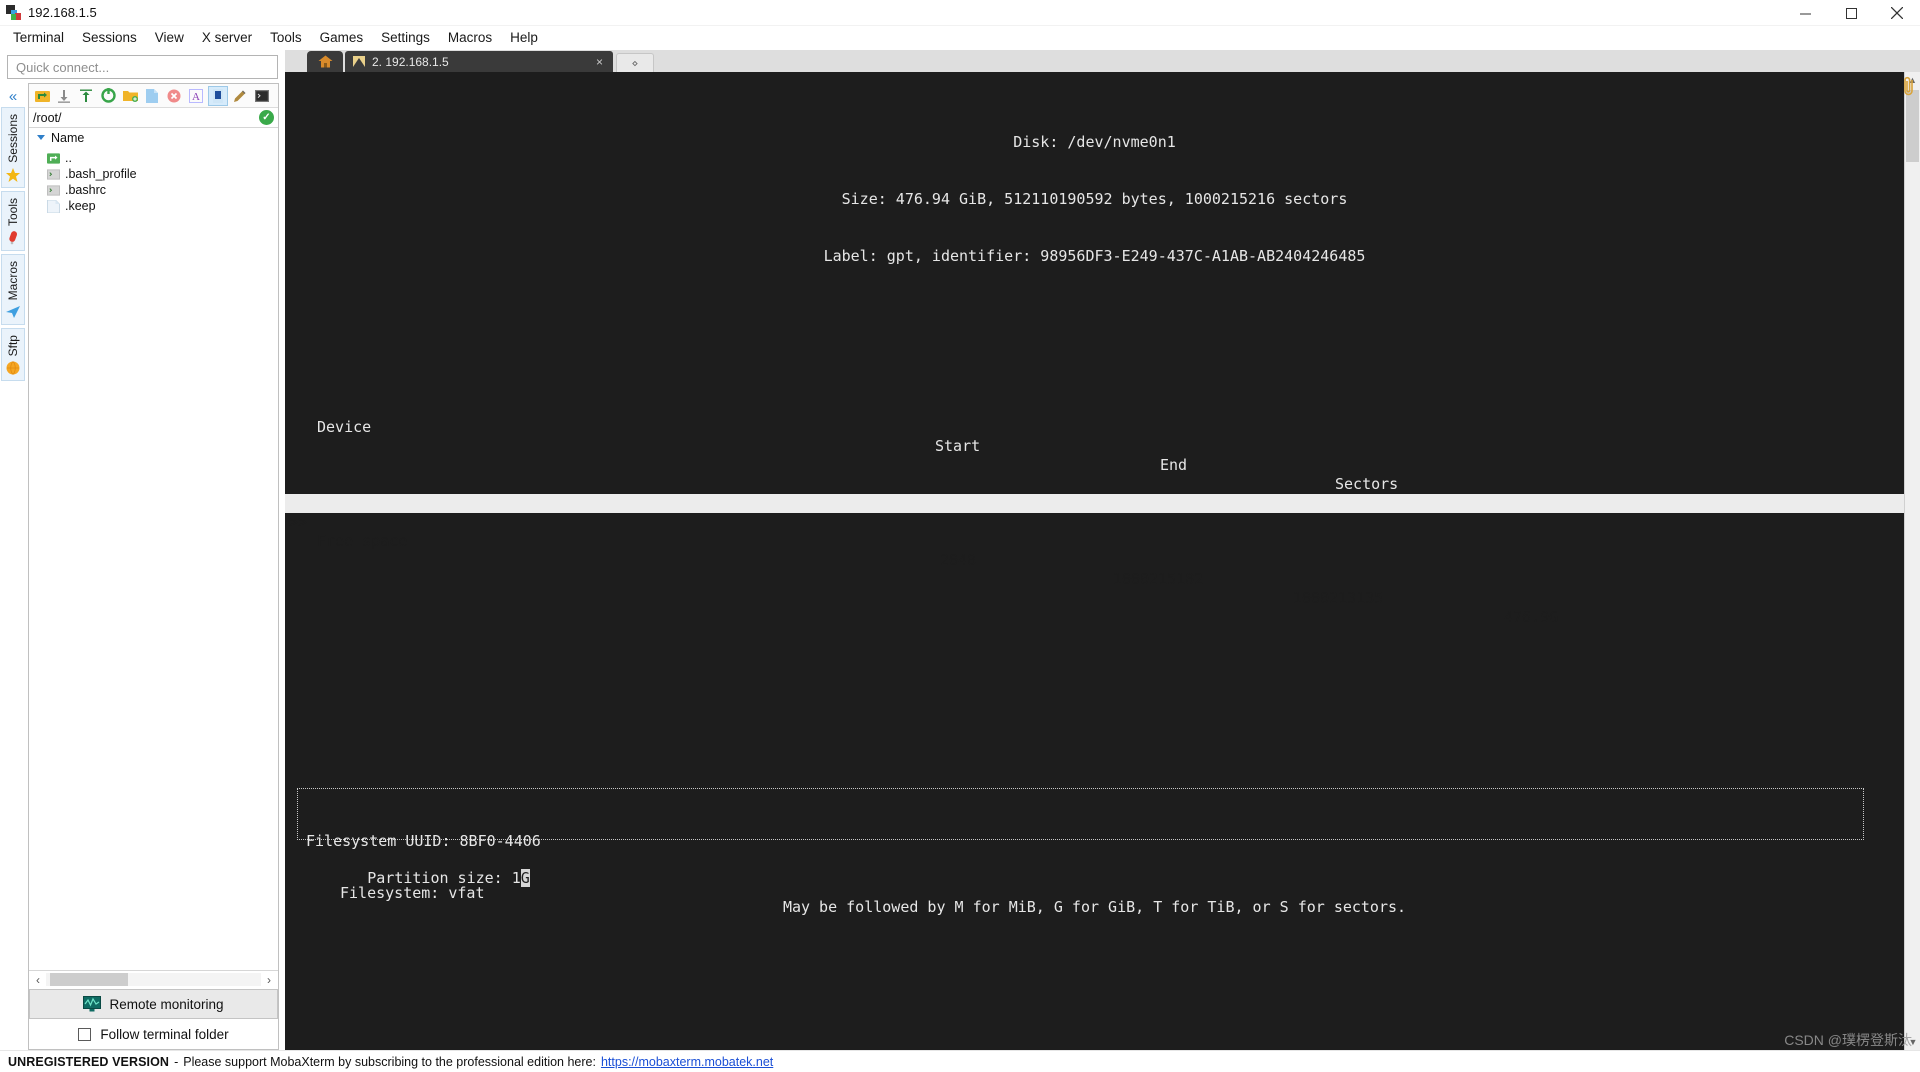  I want to click on home-icon, so click(325, 61).